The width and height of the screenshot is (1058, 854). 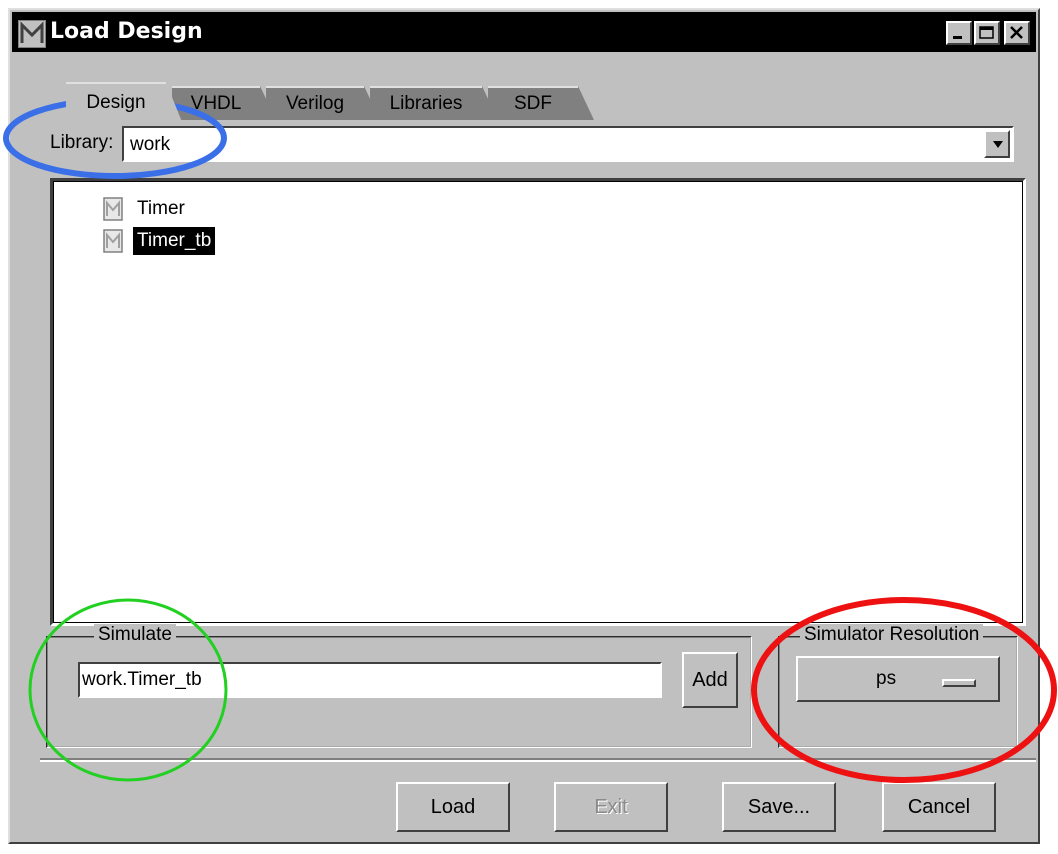 I want to click on modelsim-logo-icon, so click(x=32, y=34).